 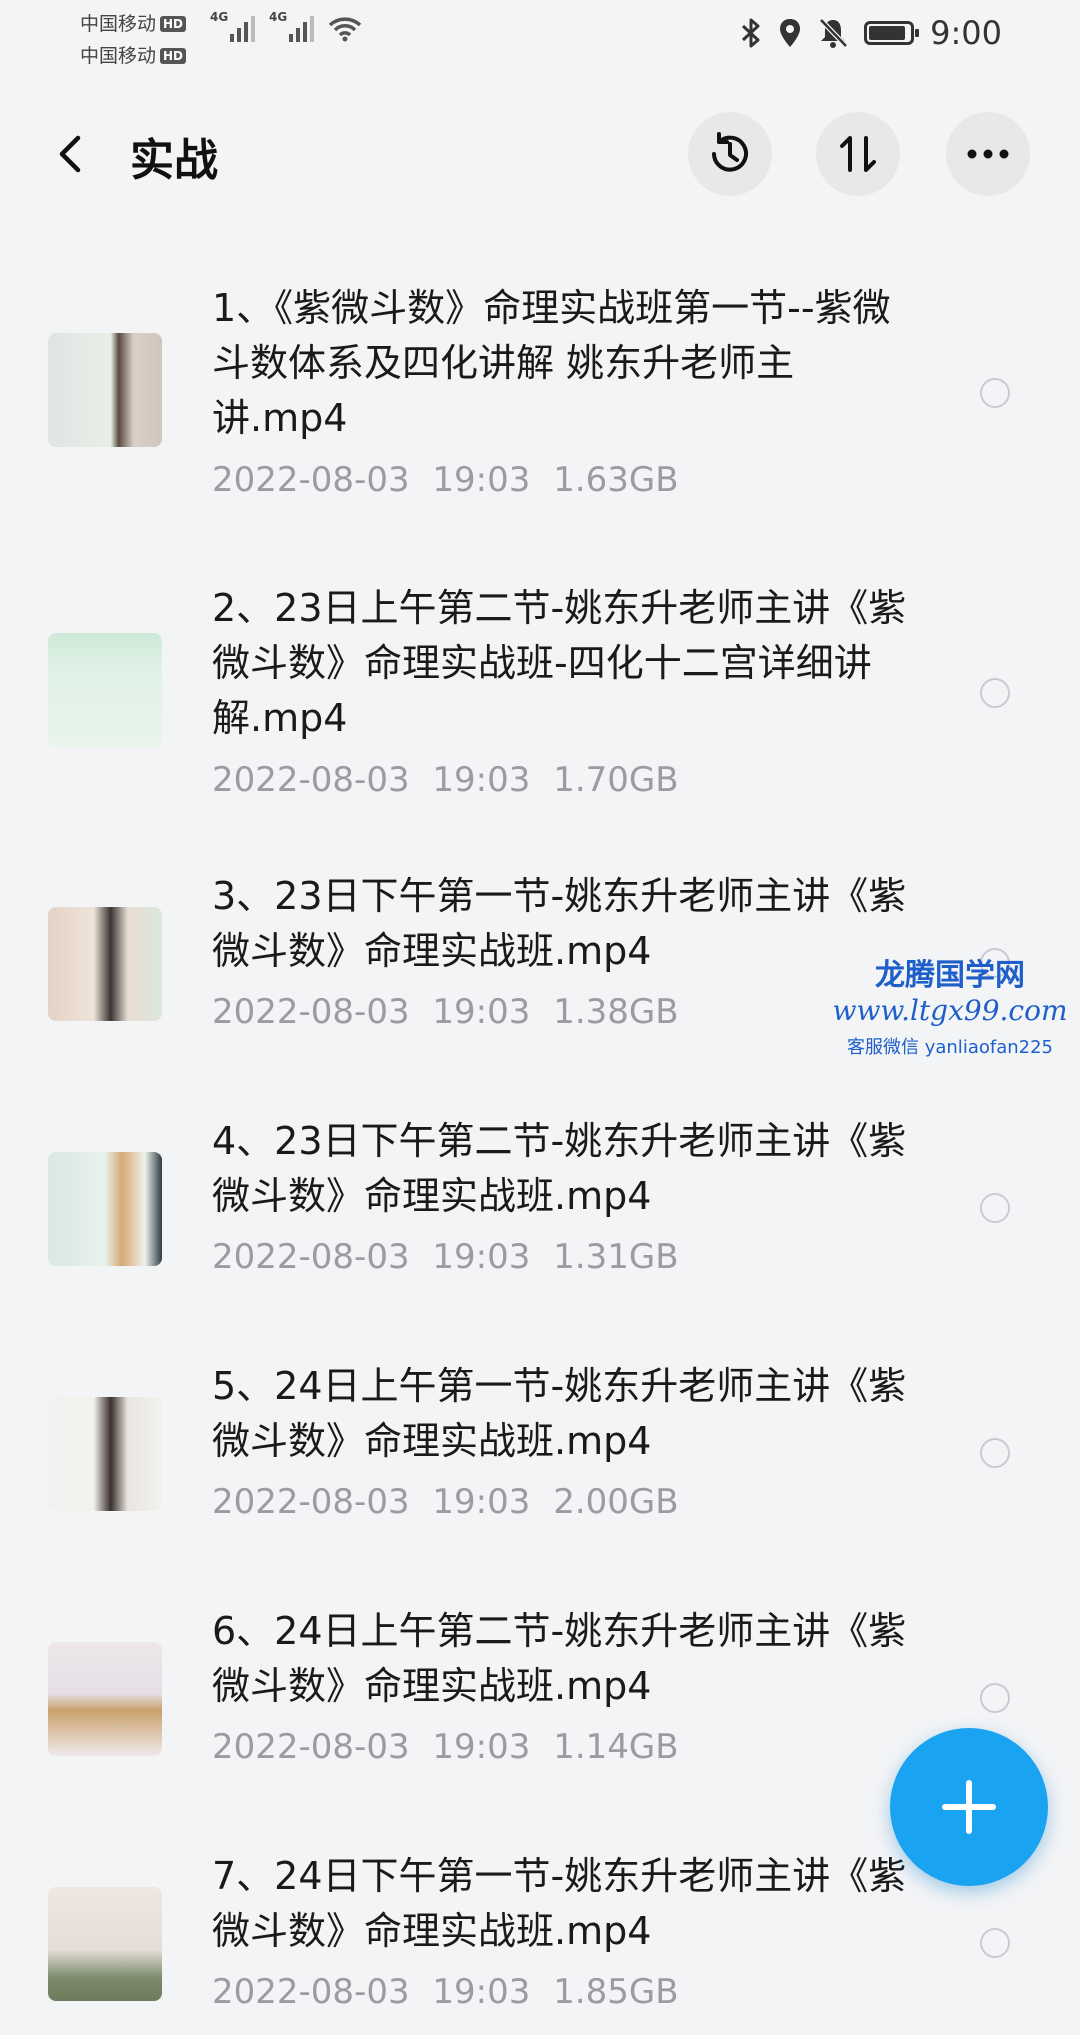 I want to click on status-icons: 9:00, so click(x=871, y=33).